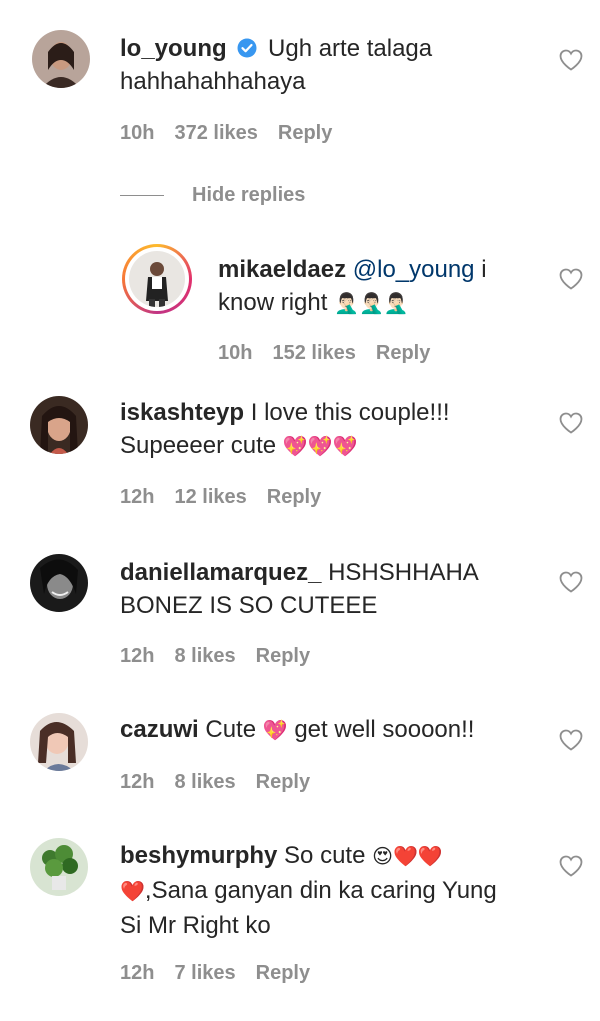 The height and width of the screenshot is (1021, 600). Describe the element at coordinates (325, 855) in the screenshot. I see `comment-body: So cute` at that location.